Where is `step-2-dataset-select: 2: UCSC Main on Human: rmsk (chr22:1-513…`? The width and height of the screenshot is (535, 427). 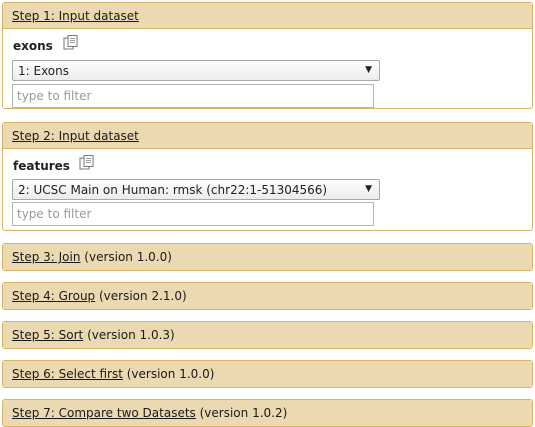
step-2-dataset-select: 2: UCSC Main on Human: rmsk (chr22:1-513… is located at coordinates (196, 189).